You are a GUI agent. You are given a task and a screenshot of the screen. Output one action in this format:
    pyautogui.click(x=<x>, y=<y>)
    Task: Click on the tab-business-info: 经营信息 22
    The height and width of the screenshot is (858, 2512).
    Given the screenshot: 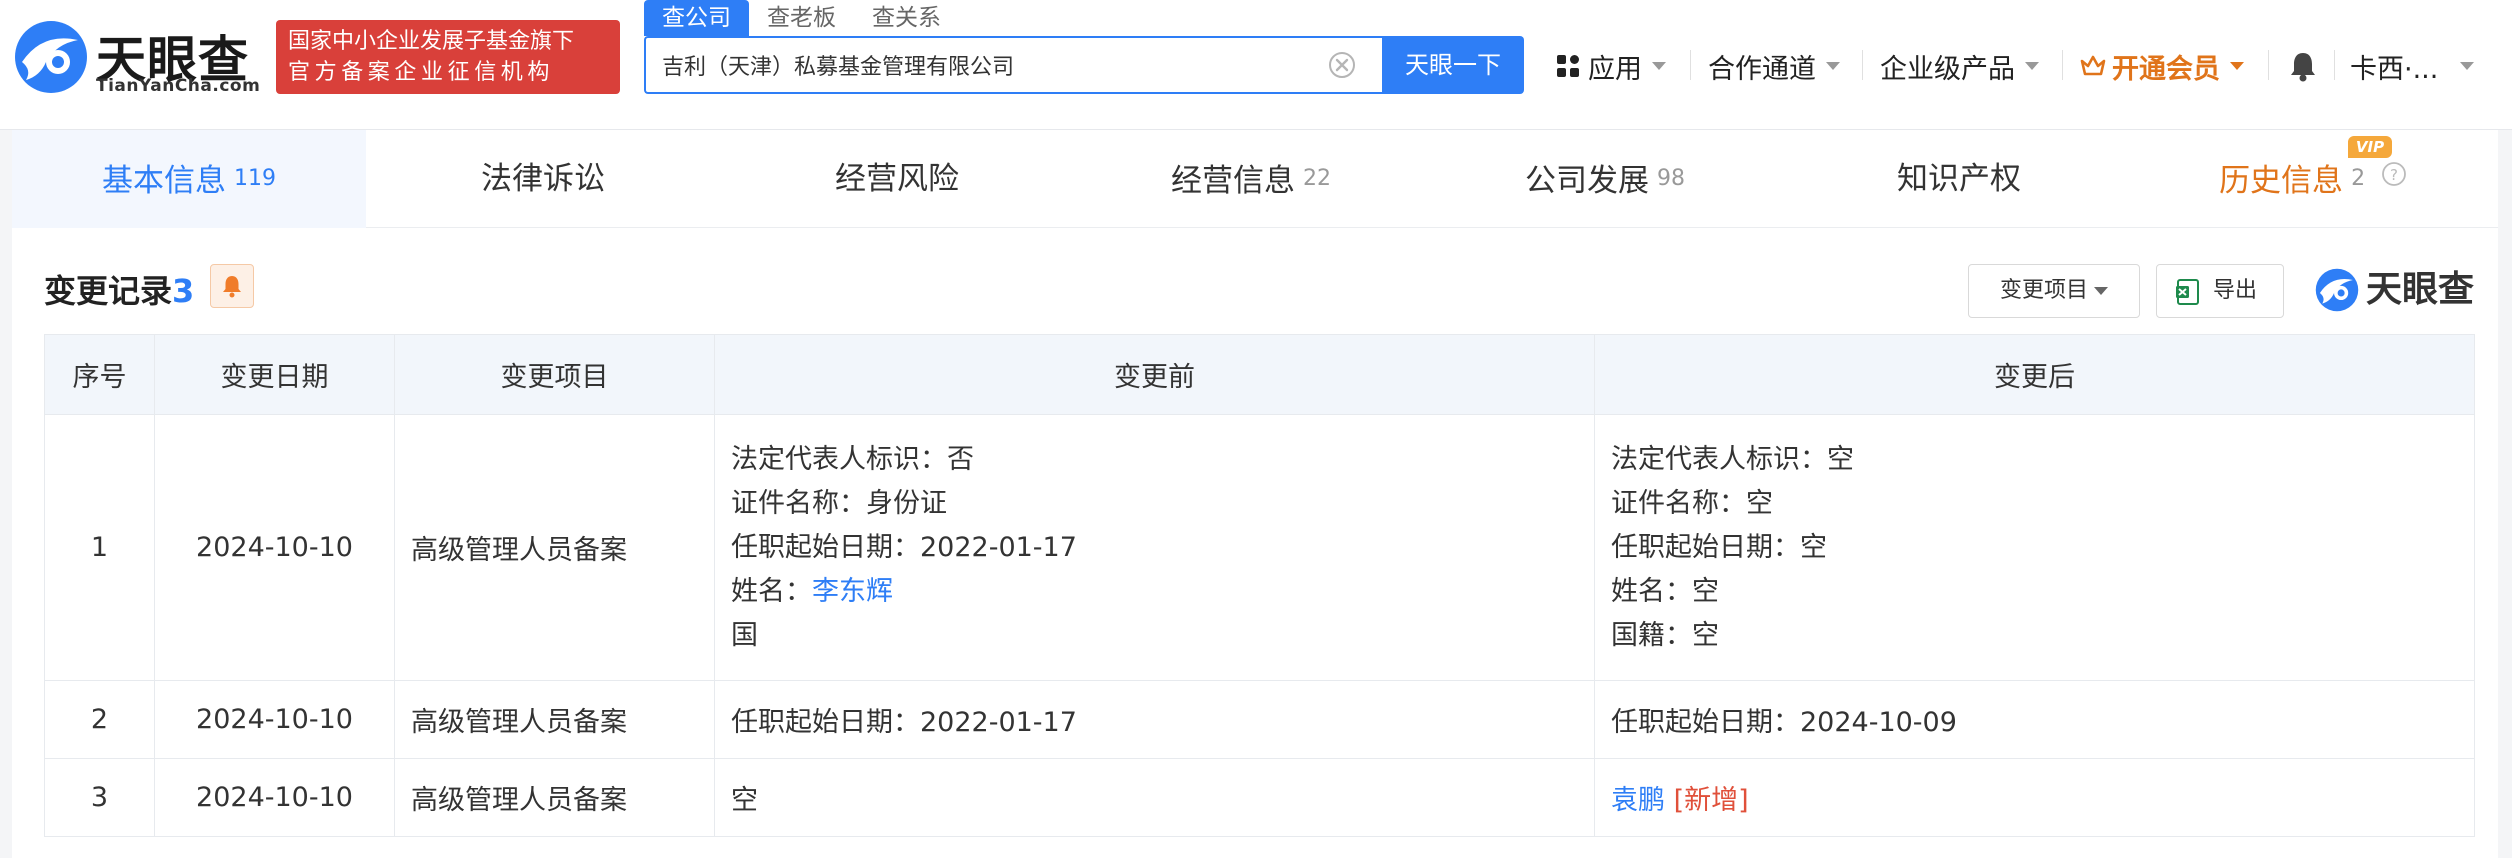 What is the action you would take?
    pyautogui.click(x=1251, y=179)
    